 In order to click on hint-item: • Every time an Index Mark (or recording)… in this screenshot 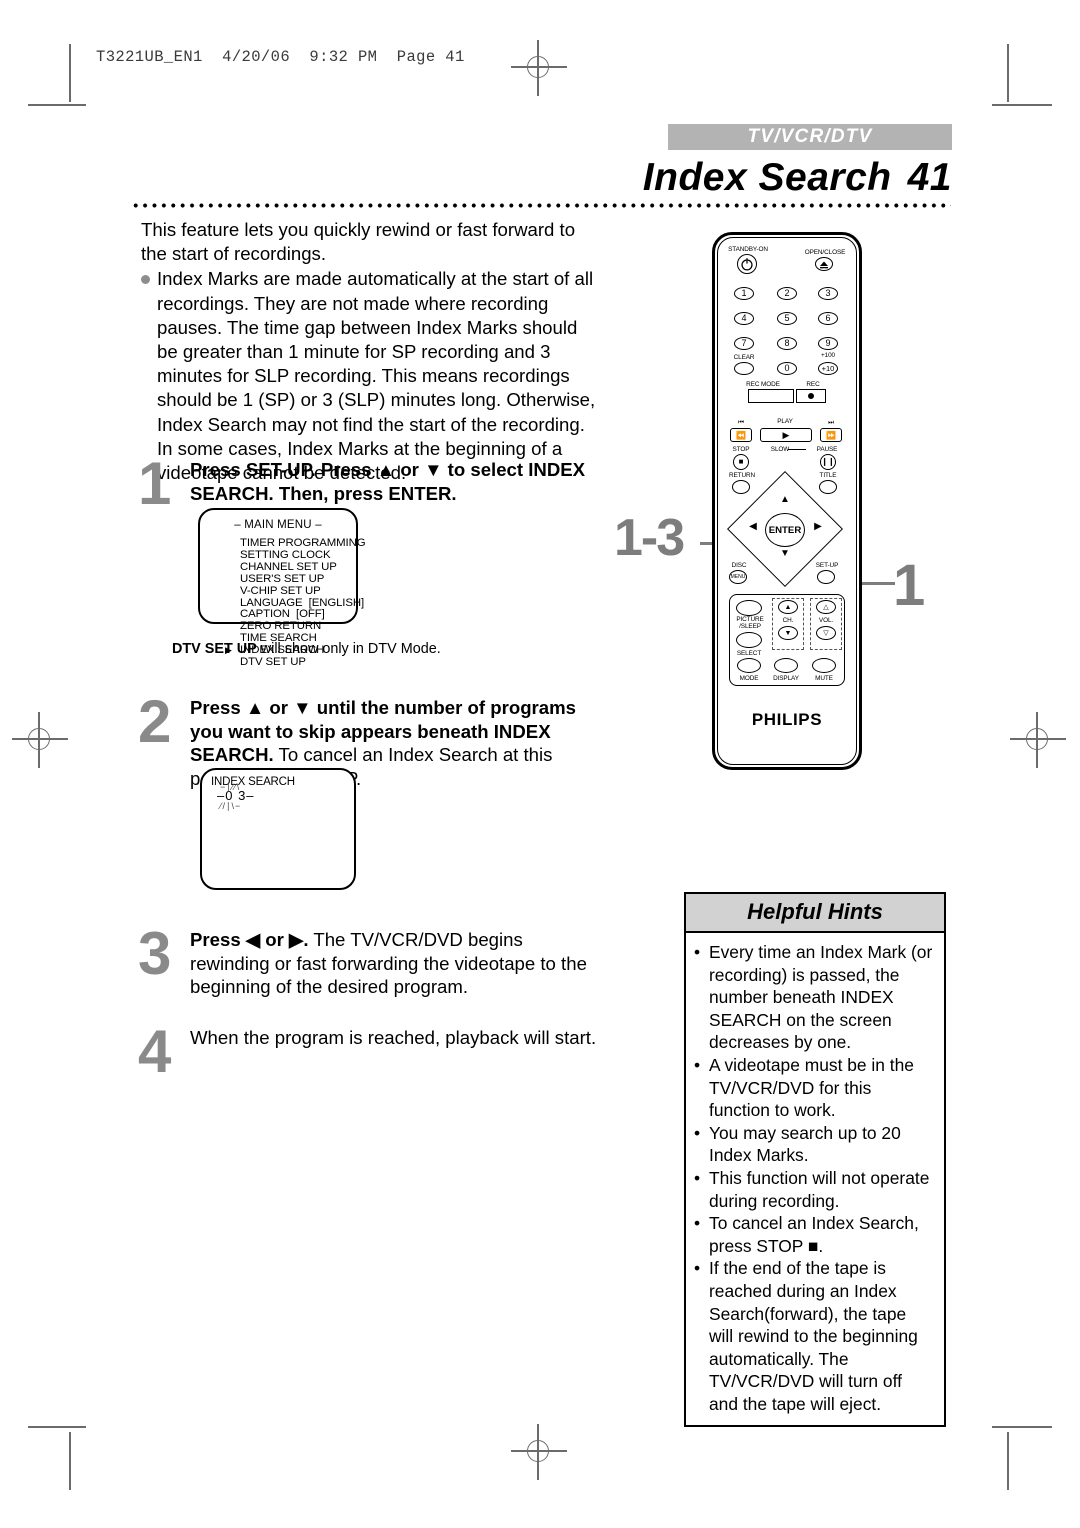, I will do `click(814, 997)`.